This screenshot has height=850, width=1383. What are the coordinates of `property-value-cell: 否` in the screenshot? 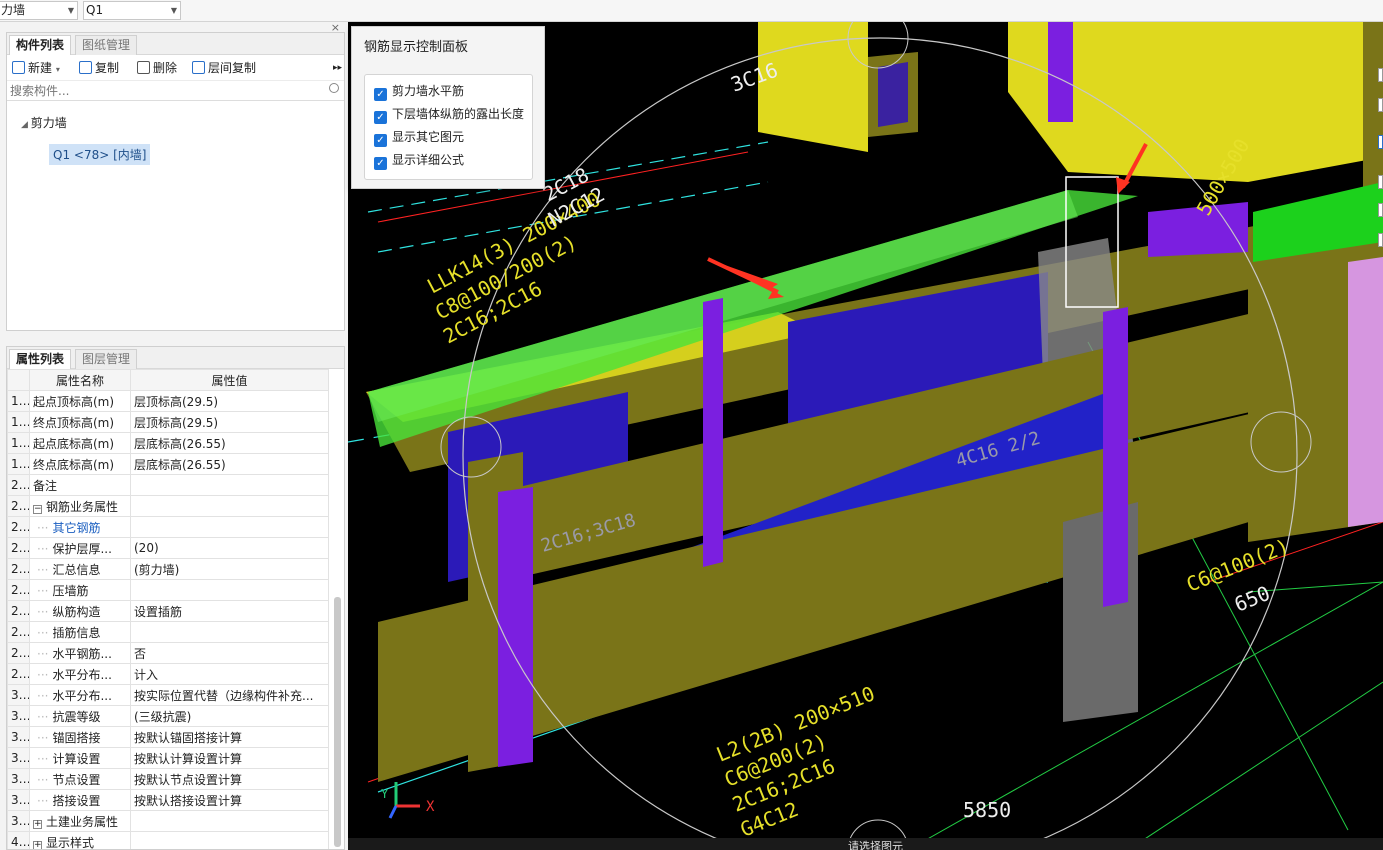 It's located at (229, 653).